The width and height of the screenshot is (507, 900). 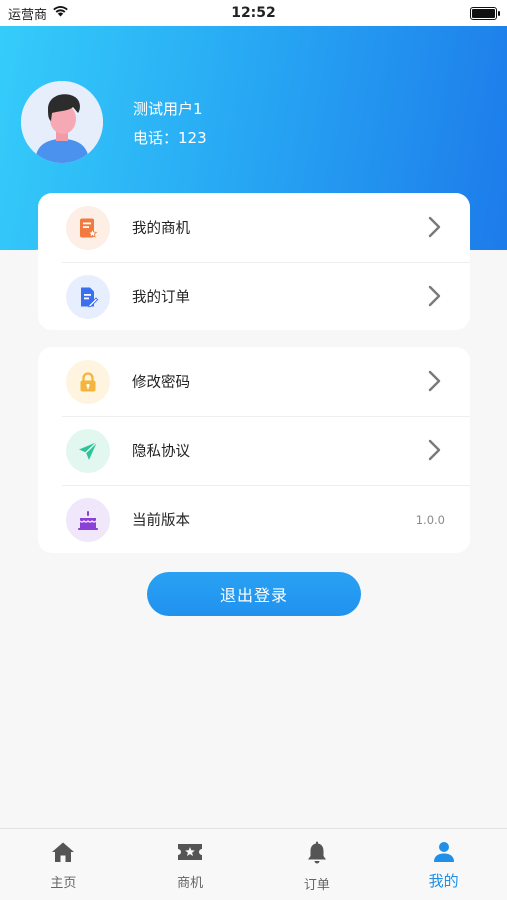 I want to click on paper-plane-icon, so click(x=88, y=450).